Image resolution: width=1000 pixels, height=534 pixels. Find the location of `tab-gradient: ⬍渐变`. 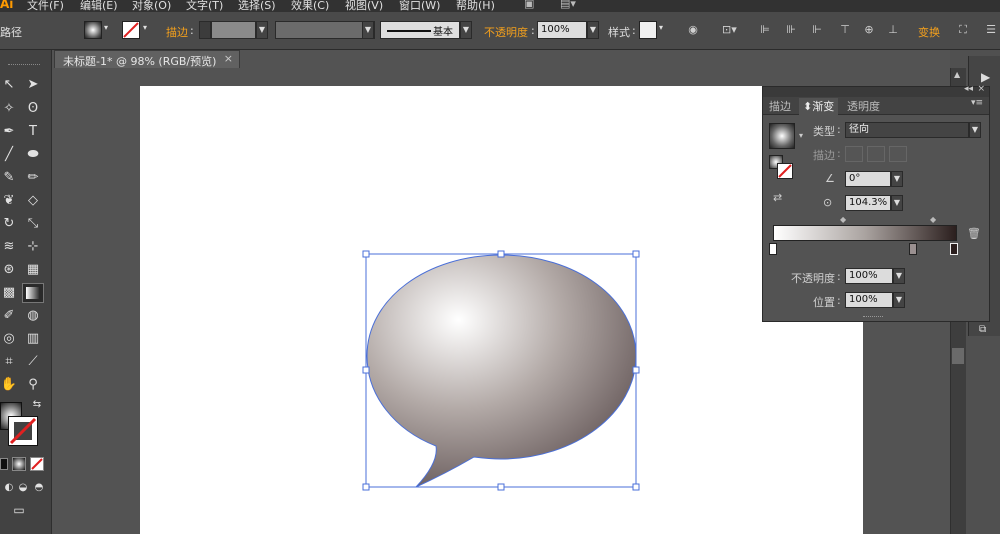

tab-gradient: ⬍渐变 is located at coordinates (819, 106).